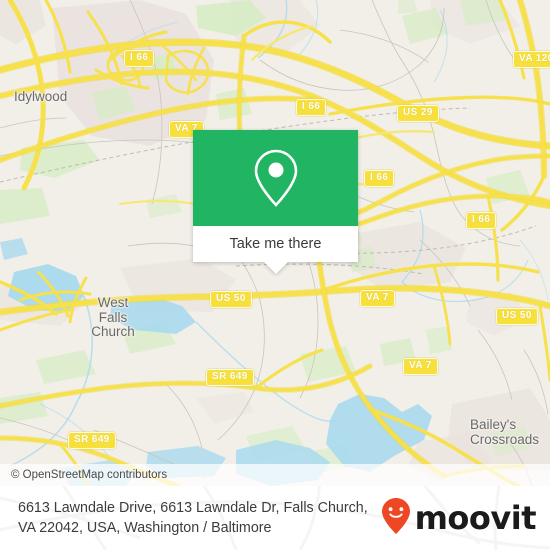  What do you see at coordinates (113, 317) in the screenshot?
I see `place-label: West Falls Church` at bounding box center [113, 317].